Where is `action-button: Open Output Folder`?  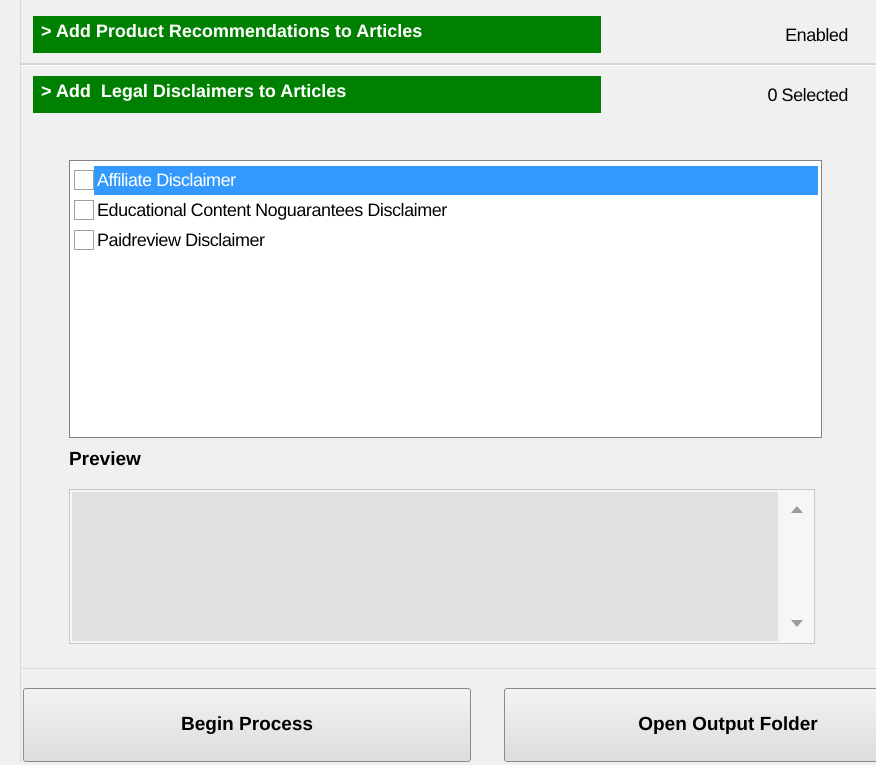 action-button: Open Output Folder is located at coordinates (690, 725).